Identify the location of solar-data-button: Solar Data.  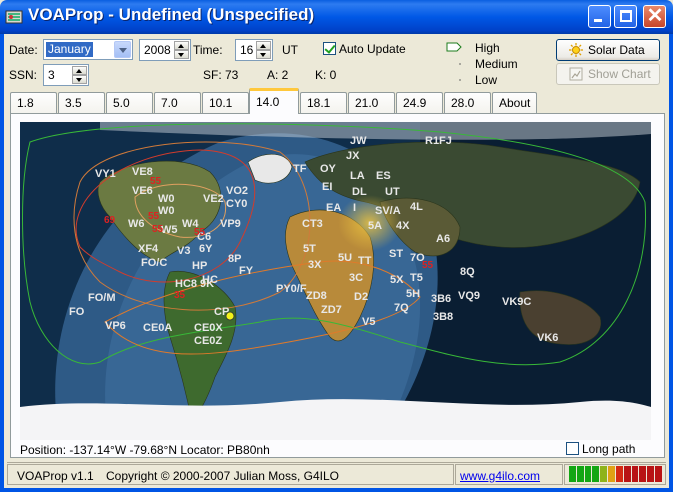
(608, 50).